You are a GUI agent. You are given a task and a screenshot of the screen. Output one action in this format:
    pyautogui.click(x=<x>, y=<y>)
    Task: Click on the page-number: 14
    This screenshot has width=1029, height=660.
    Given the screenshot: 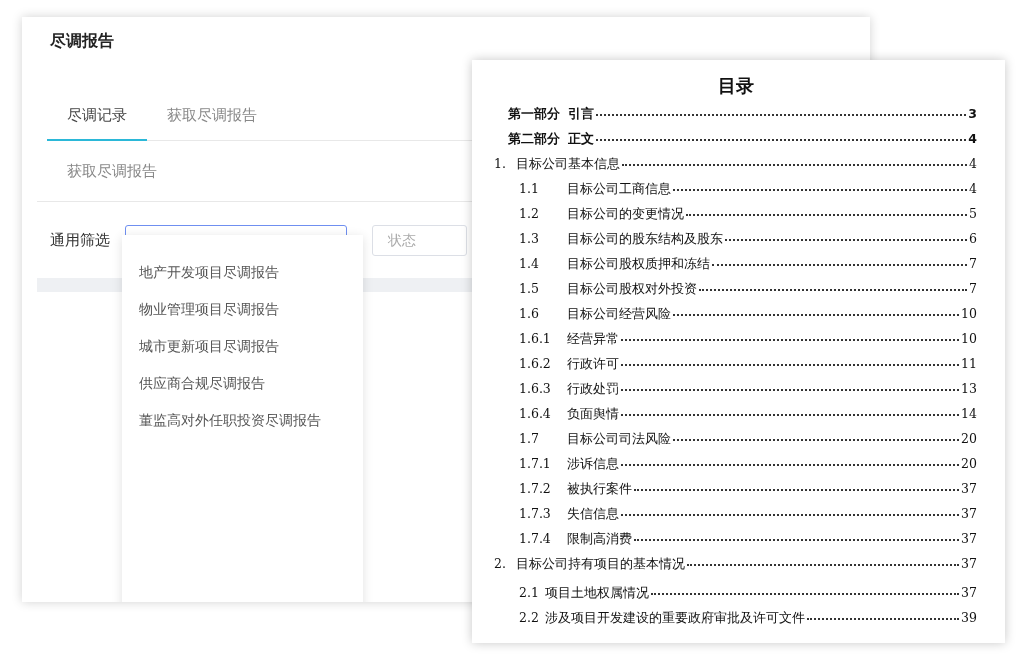 What is the action you would take?
    pyautogui.click(x=969, y=413)
    